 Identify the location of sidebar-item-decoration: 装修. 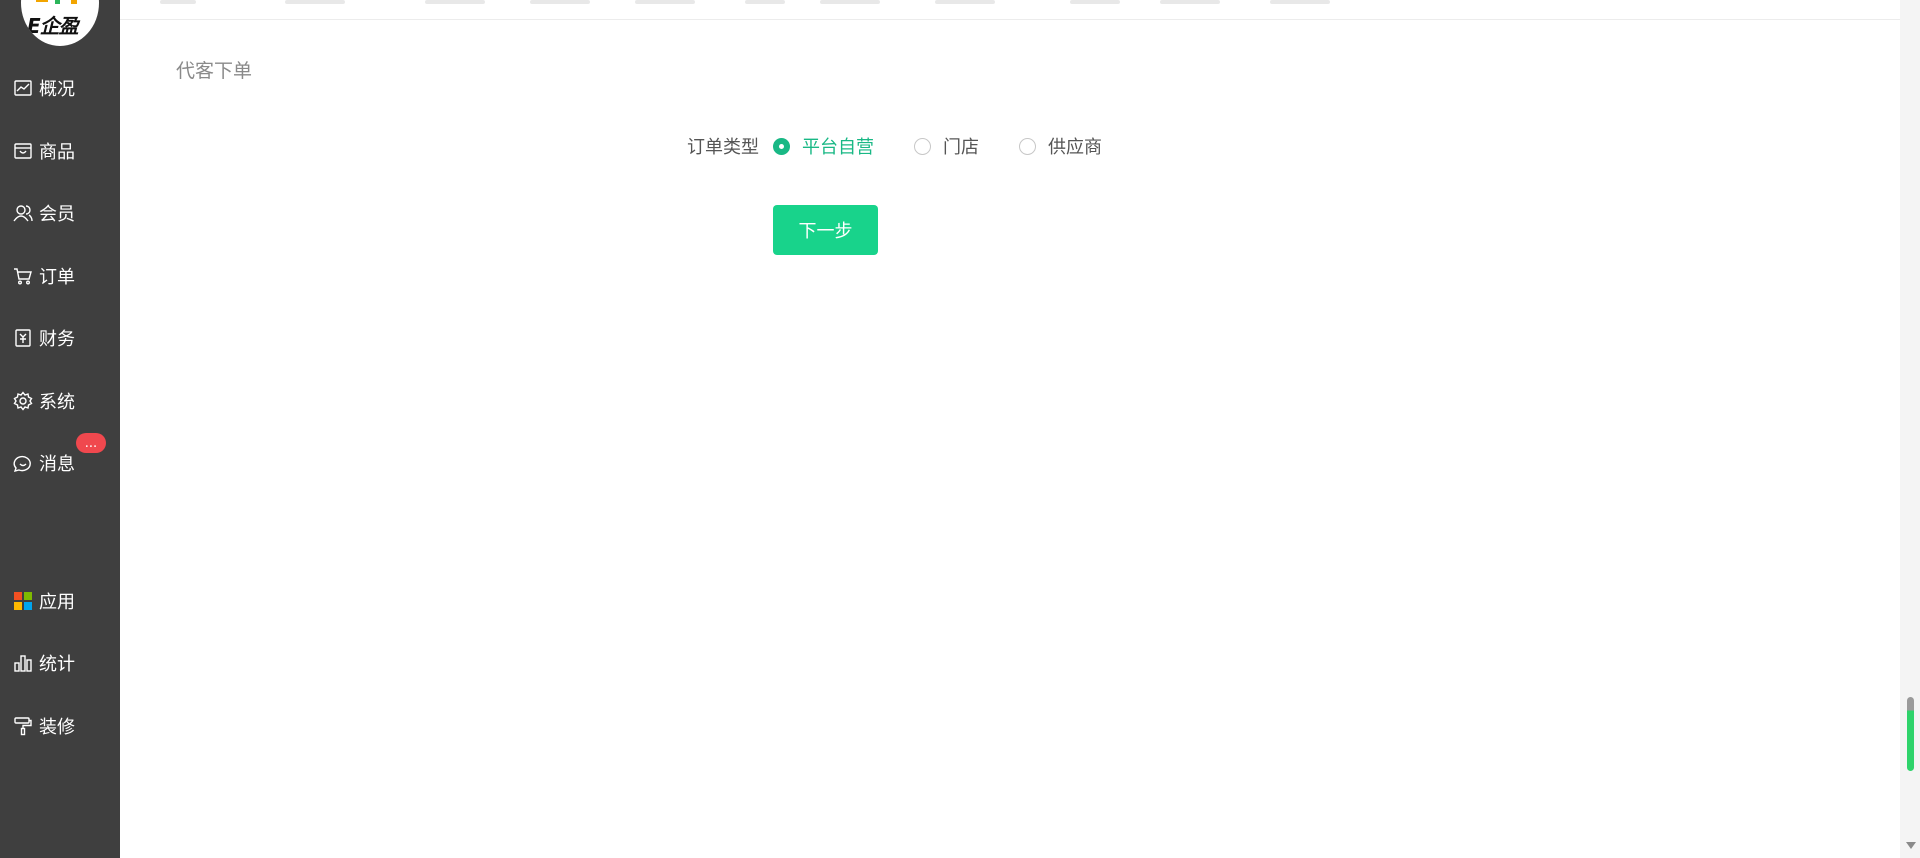
(60, 726).